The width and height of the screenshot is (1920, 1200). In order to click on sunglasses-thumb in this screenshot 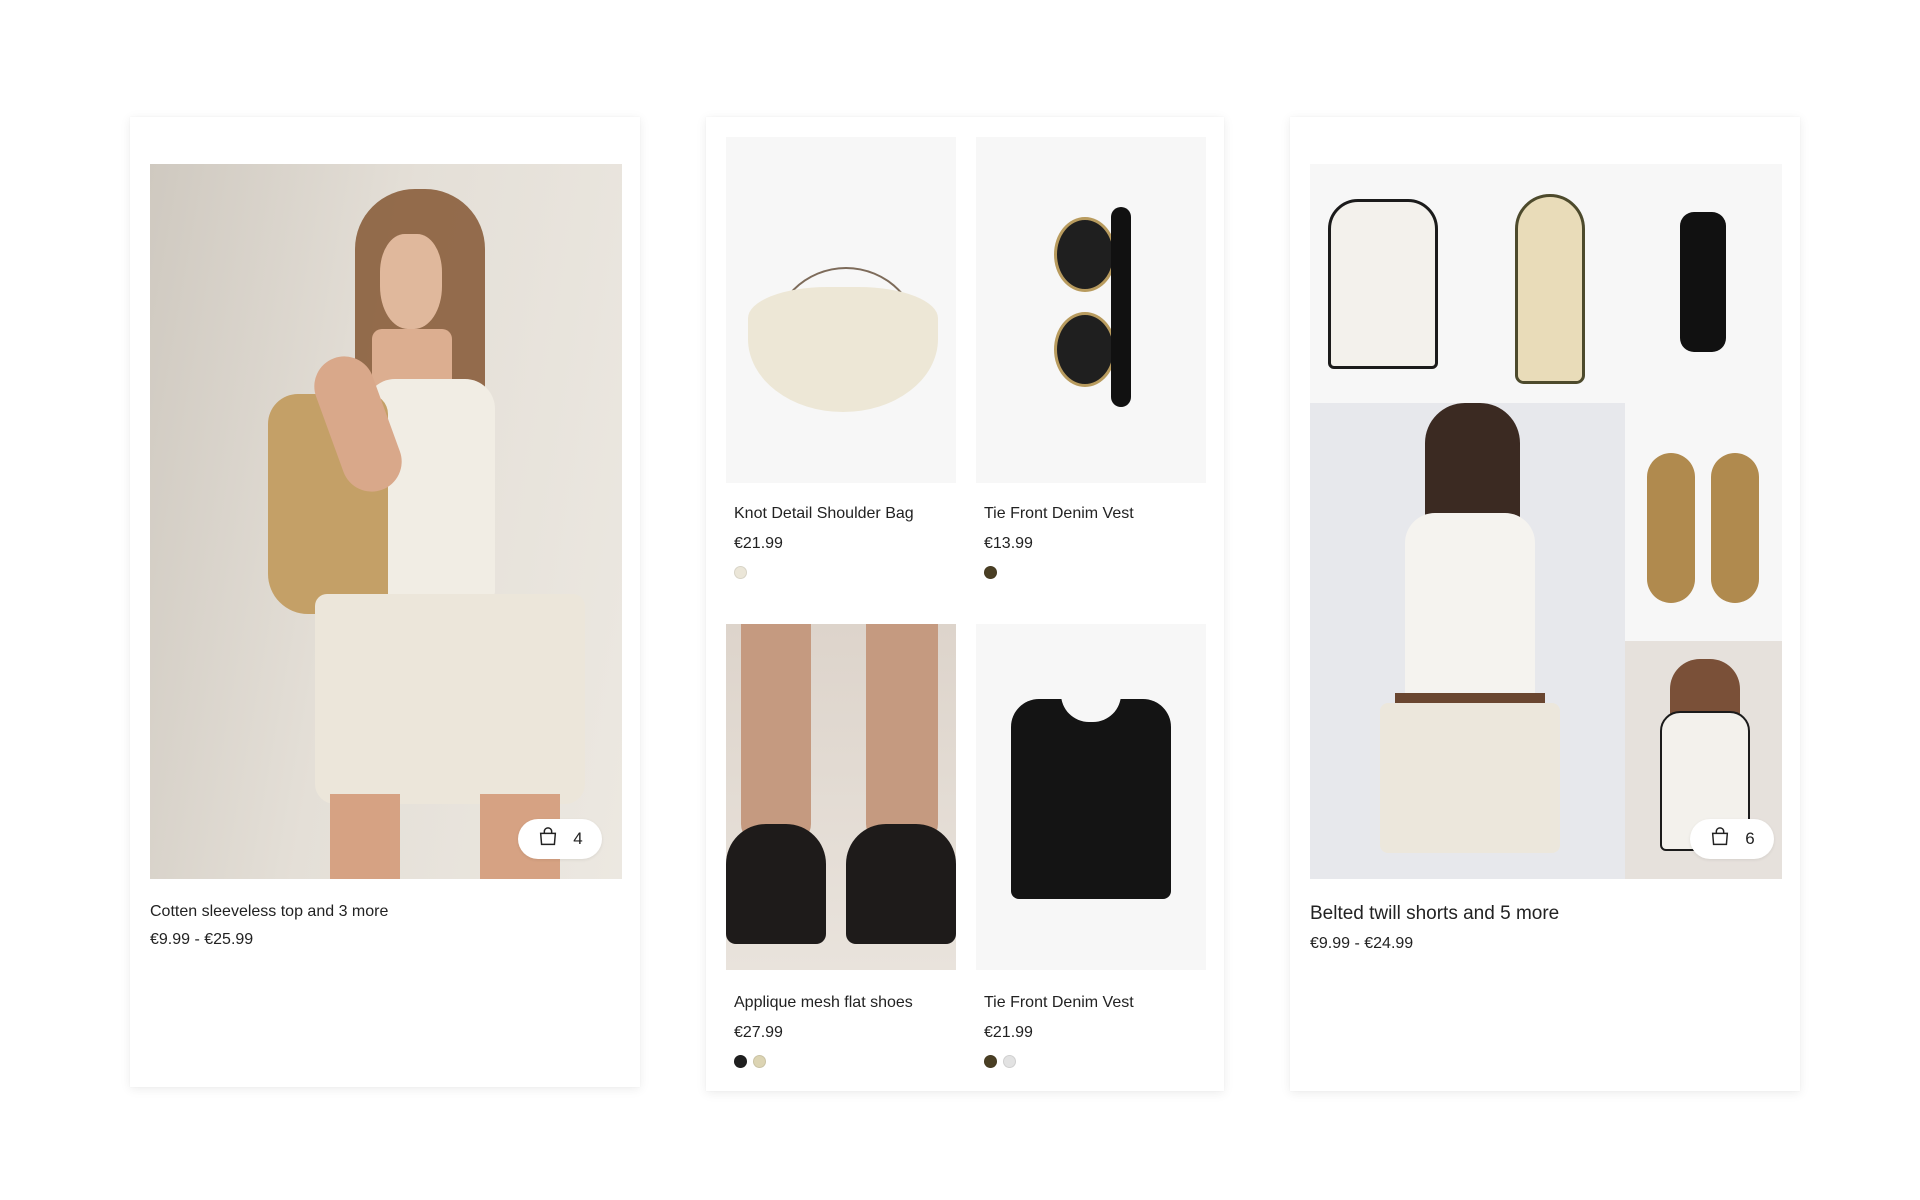, I will do `click(1703, 282)`.